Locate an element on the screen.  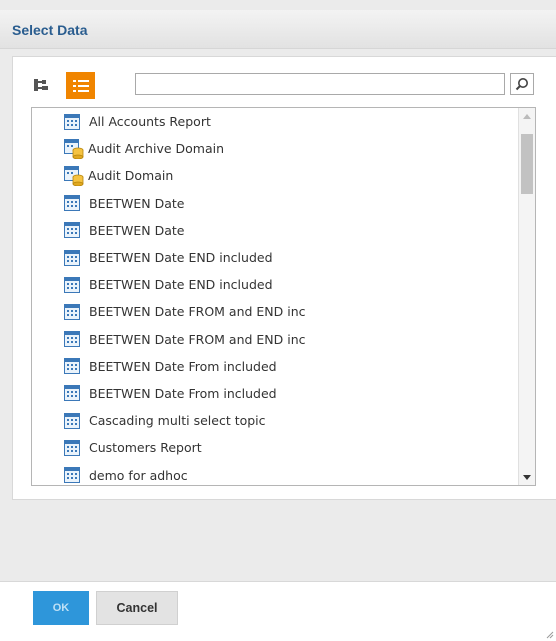
list-item: Customers Report is located at coordinates (274, 447).